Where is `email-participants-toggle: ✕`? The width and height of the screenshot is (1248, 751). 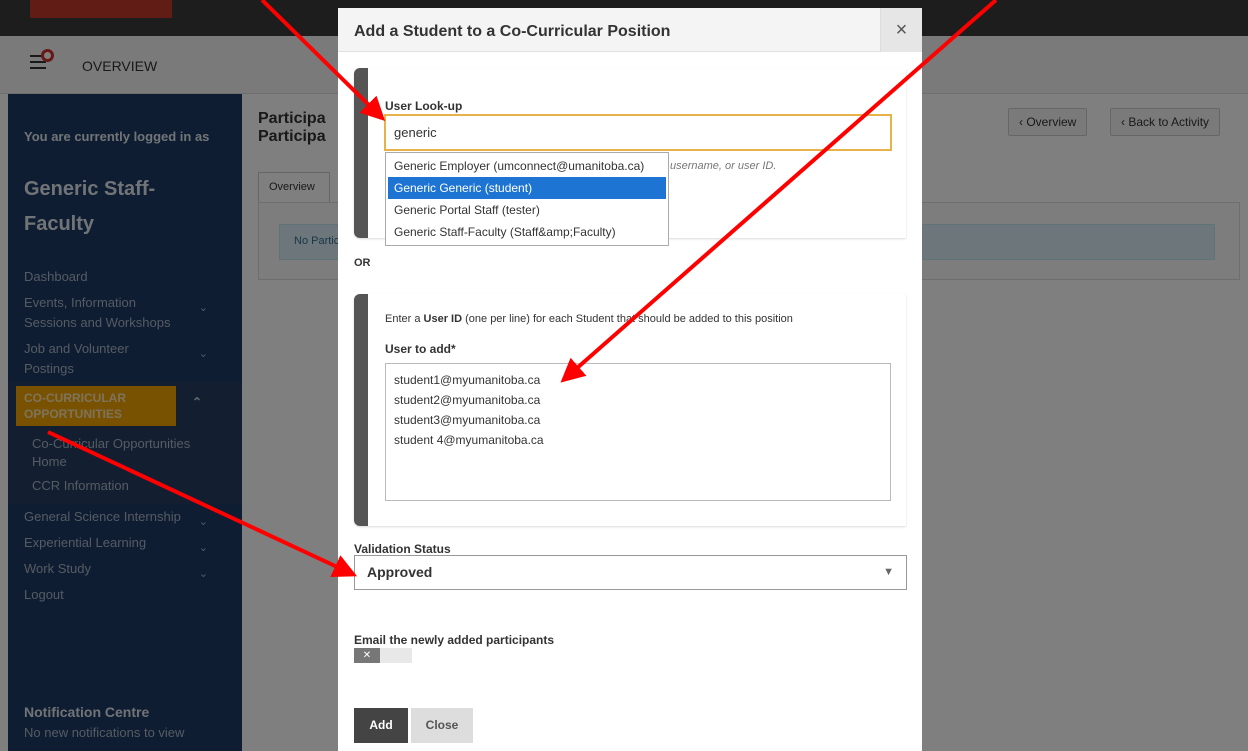
email-participants-toggle: ✕ is located at coordinates (383, 655).